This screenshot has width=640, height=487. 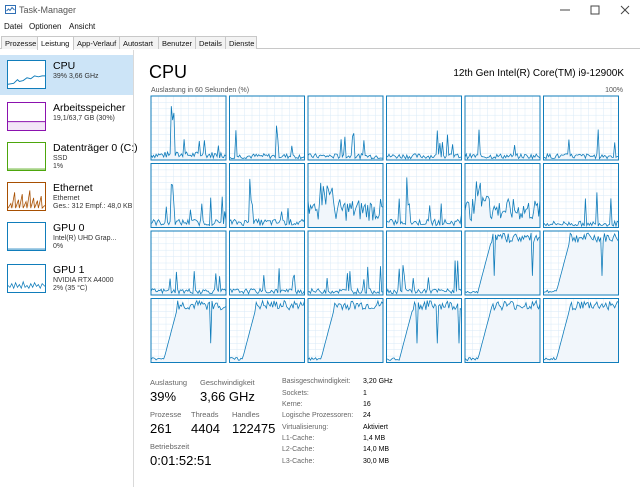 What do you see at coordinates (367, 415) in the screenshot?
I see `prop-value-logical: 24` at bounding box center [367, 415].